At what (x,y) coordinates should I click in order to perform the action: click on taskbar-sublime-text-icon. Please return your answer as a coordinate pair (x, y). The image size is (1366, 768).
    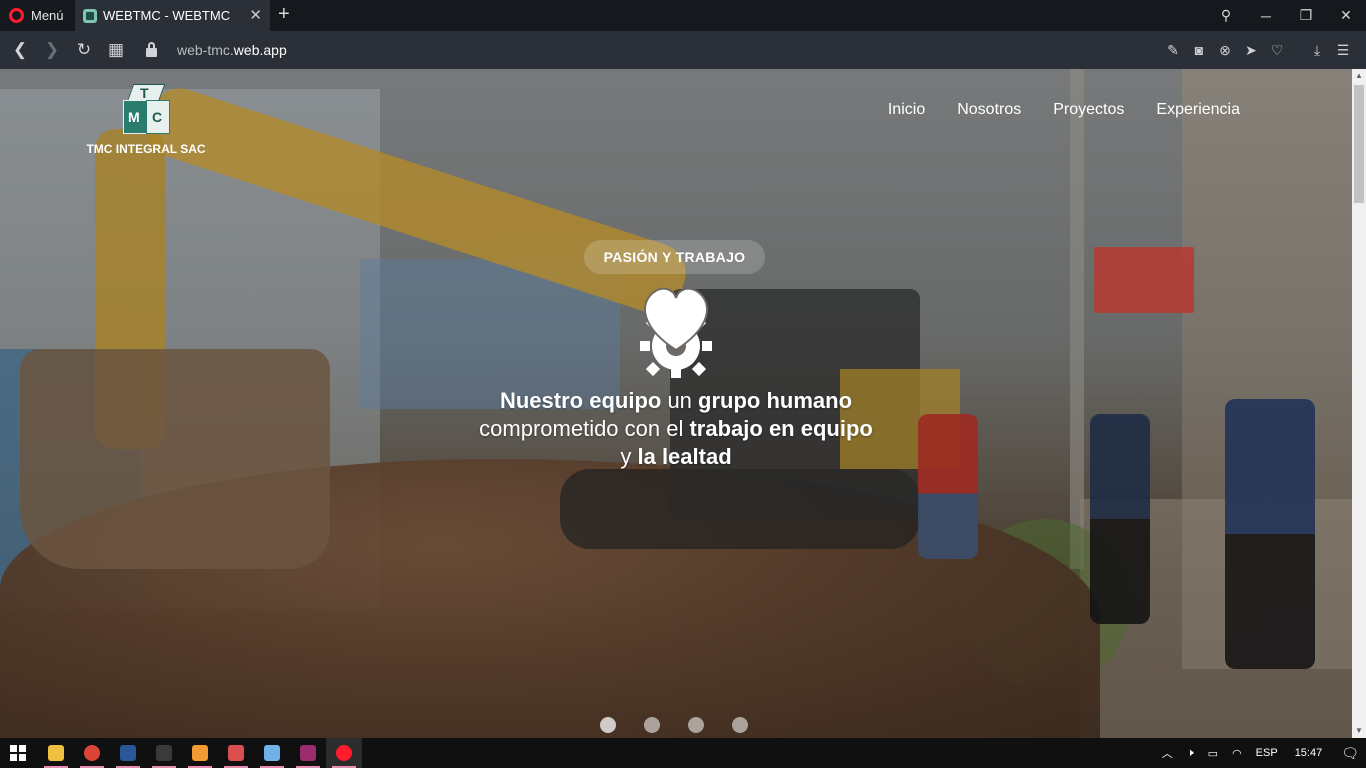
    Looking at the image, I should click on (200, 753).